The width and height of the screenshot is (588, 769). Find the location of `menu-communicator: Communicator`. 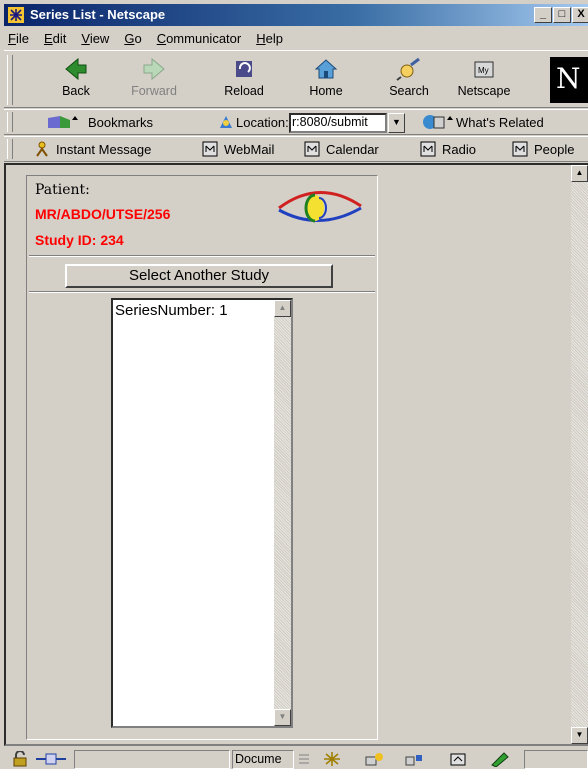

menu-communicator: Communicator is located at coordinates (199, 38).